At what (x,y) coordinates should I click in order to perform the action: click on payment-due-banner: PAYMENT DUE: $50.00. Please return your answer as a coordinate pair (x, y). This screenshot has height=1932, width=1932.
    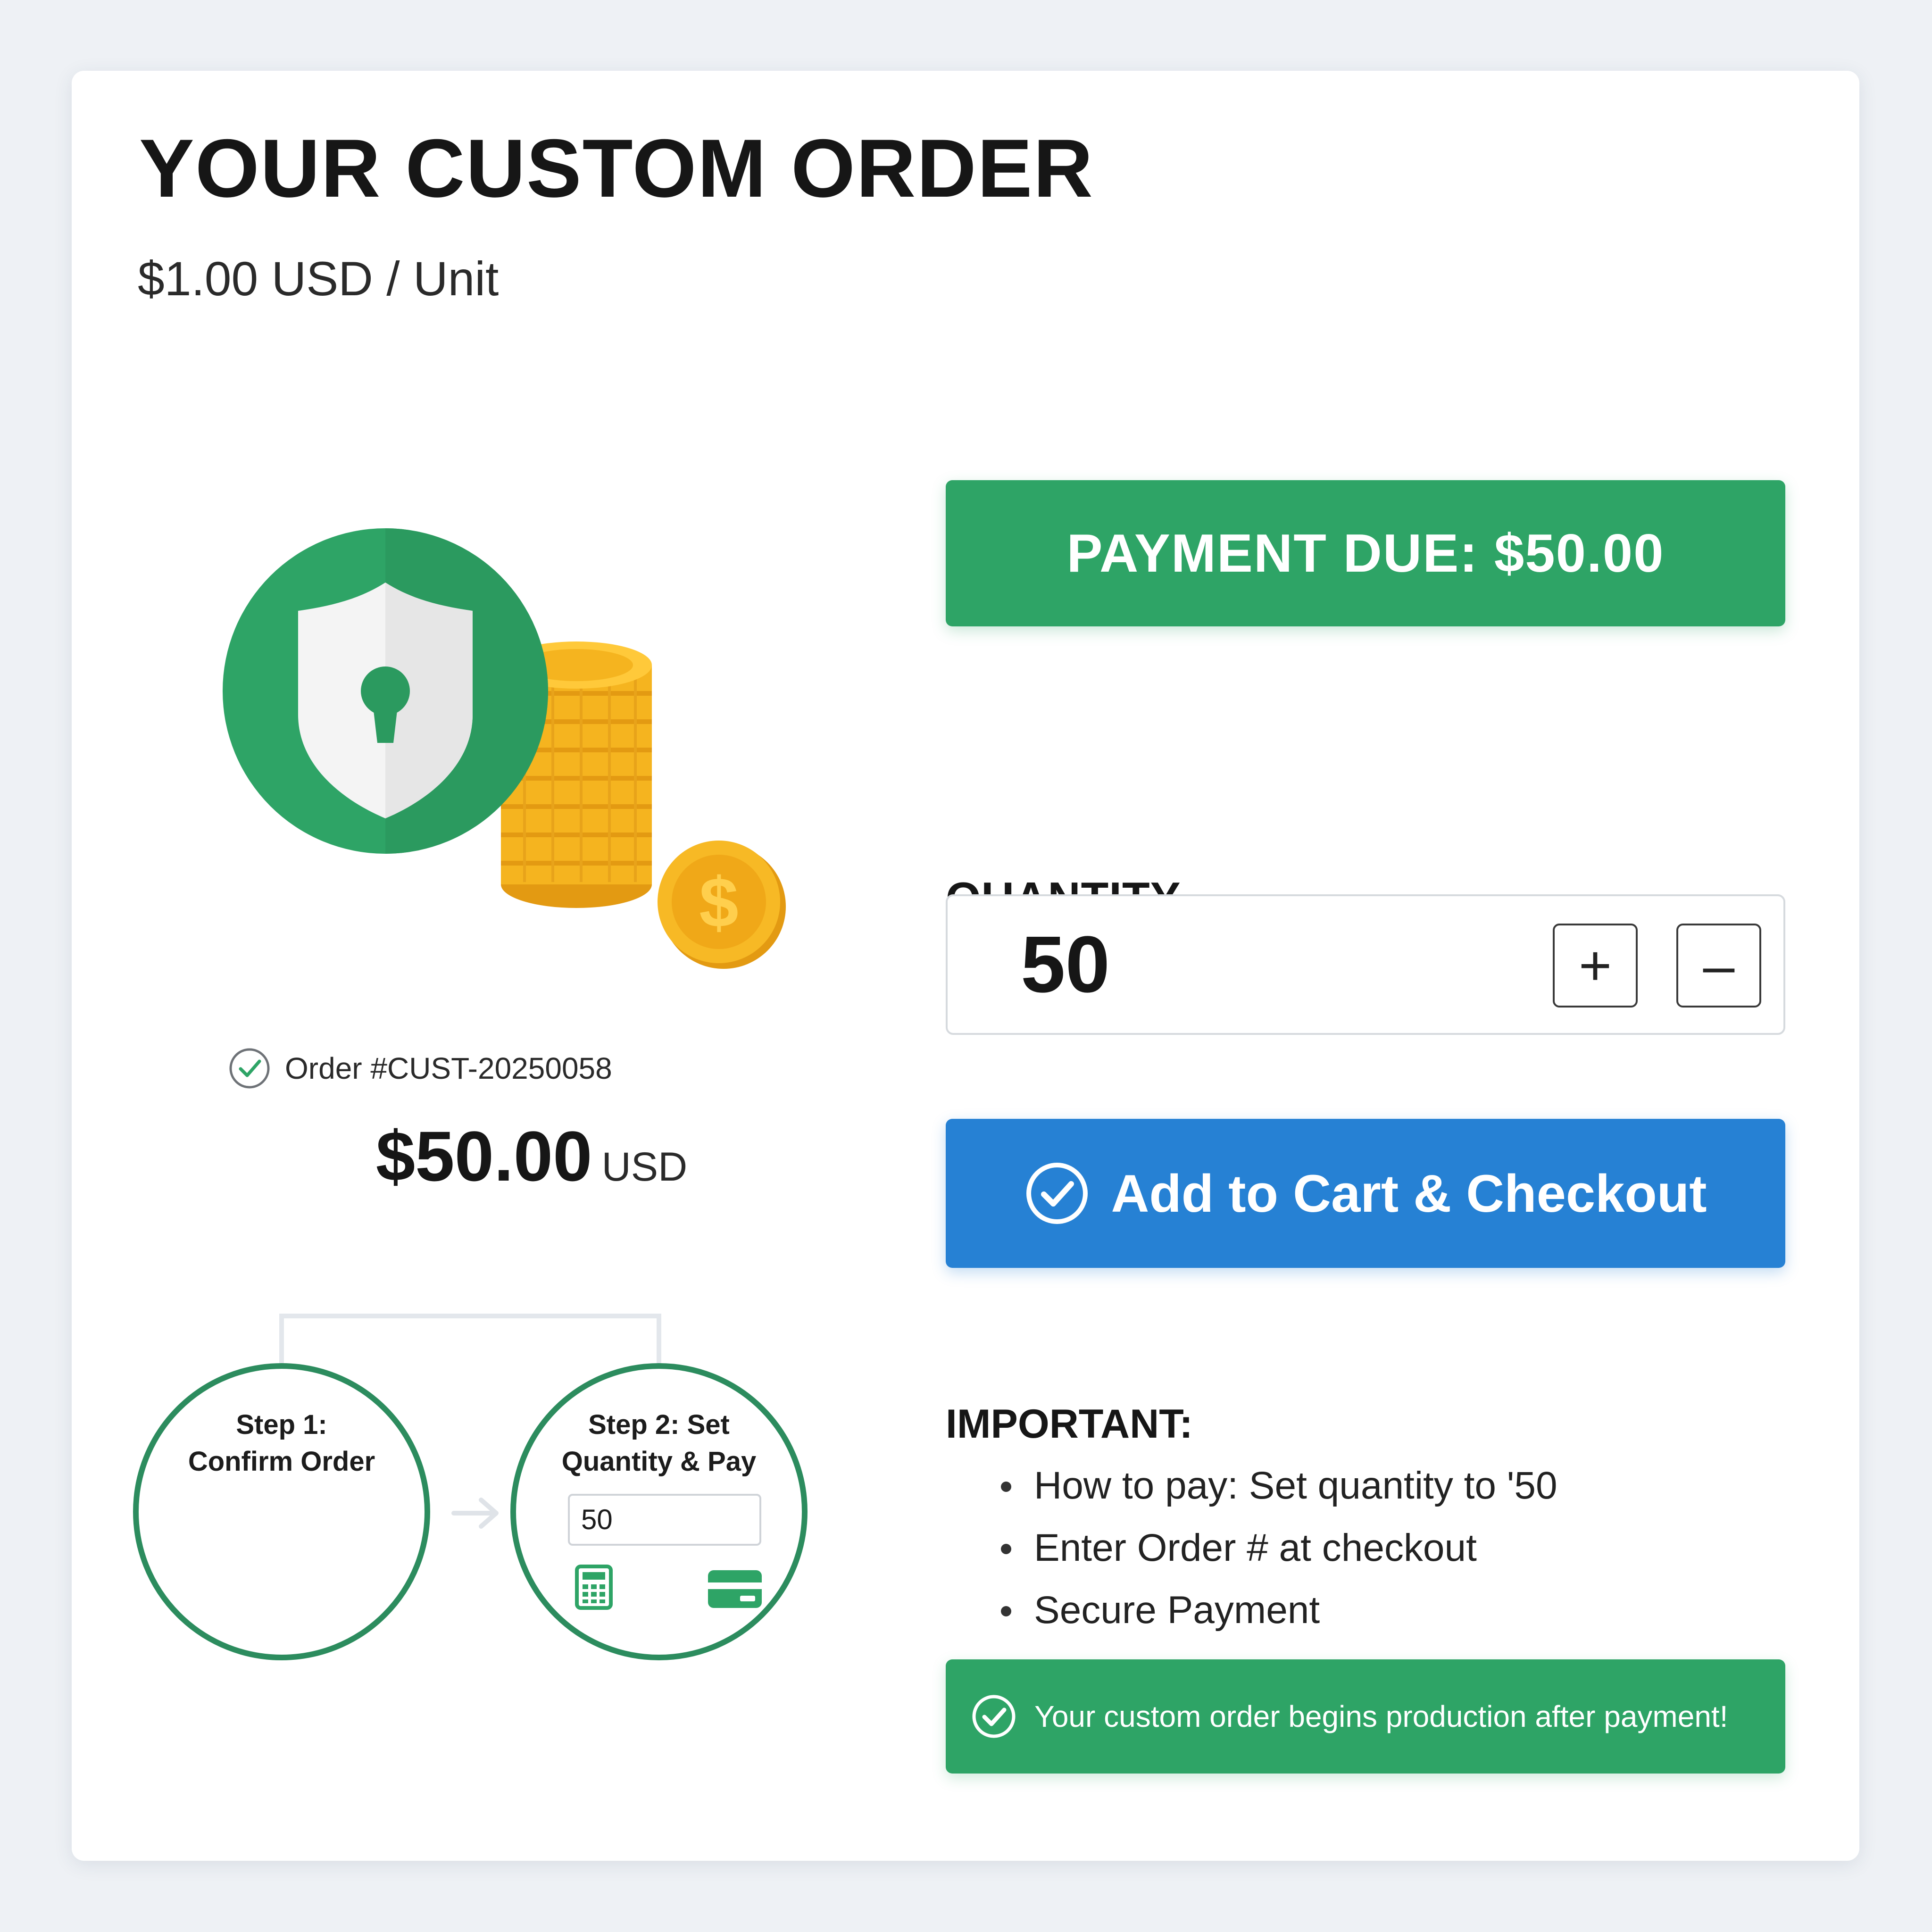
    Looking at the image, I should click on (1366, 553).